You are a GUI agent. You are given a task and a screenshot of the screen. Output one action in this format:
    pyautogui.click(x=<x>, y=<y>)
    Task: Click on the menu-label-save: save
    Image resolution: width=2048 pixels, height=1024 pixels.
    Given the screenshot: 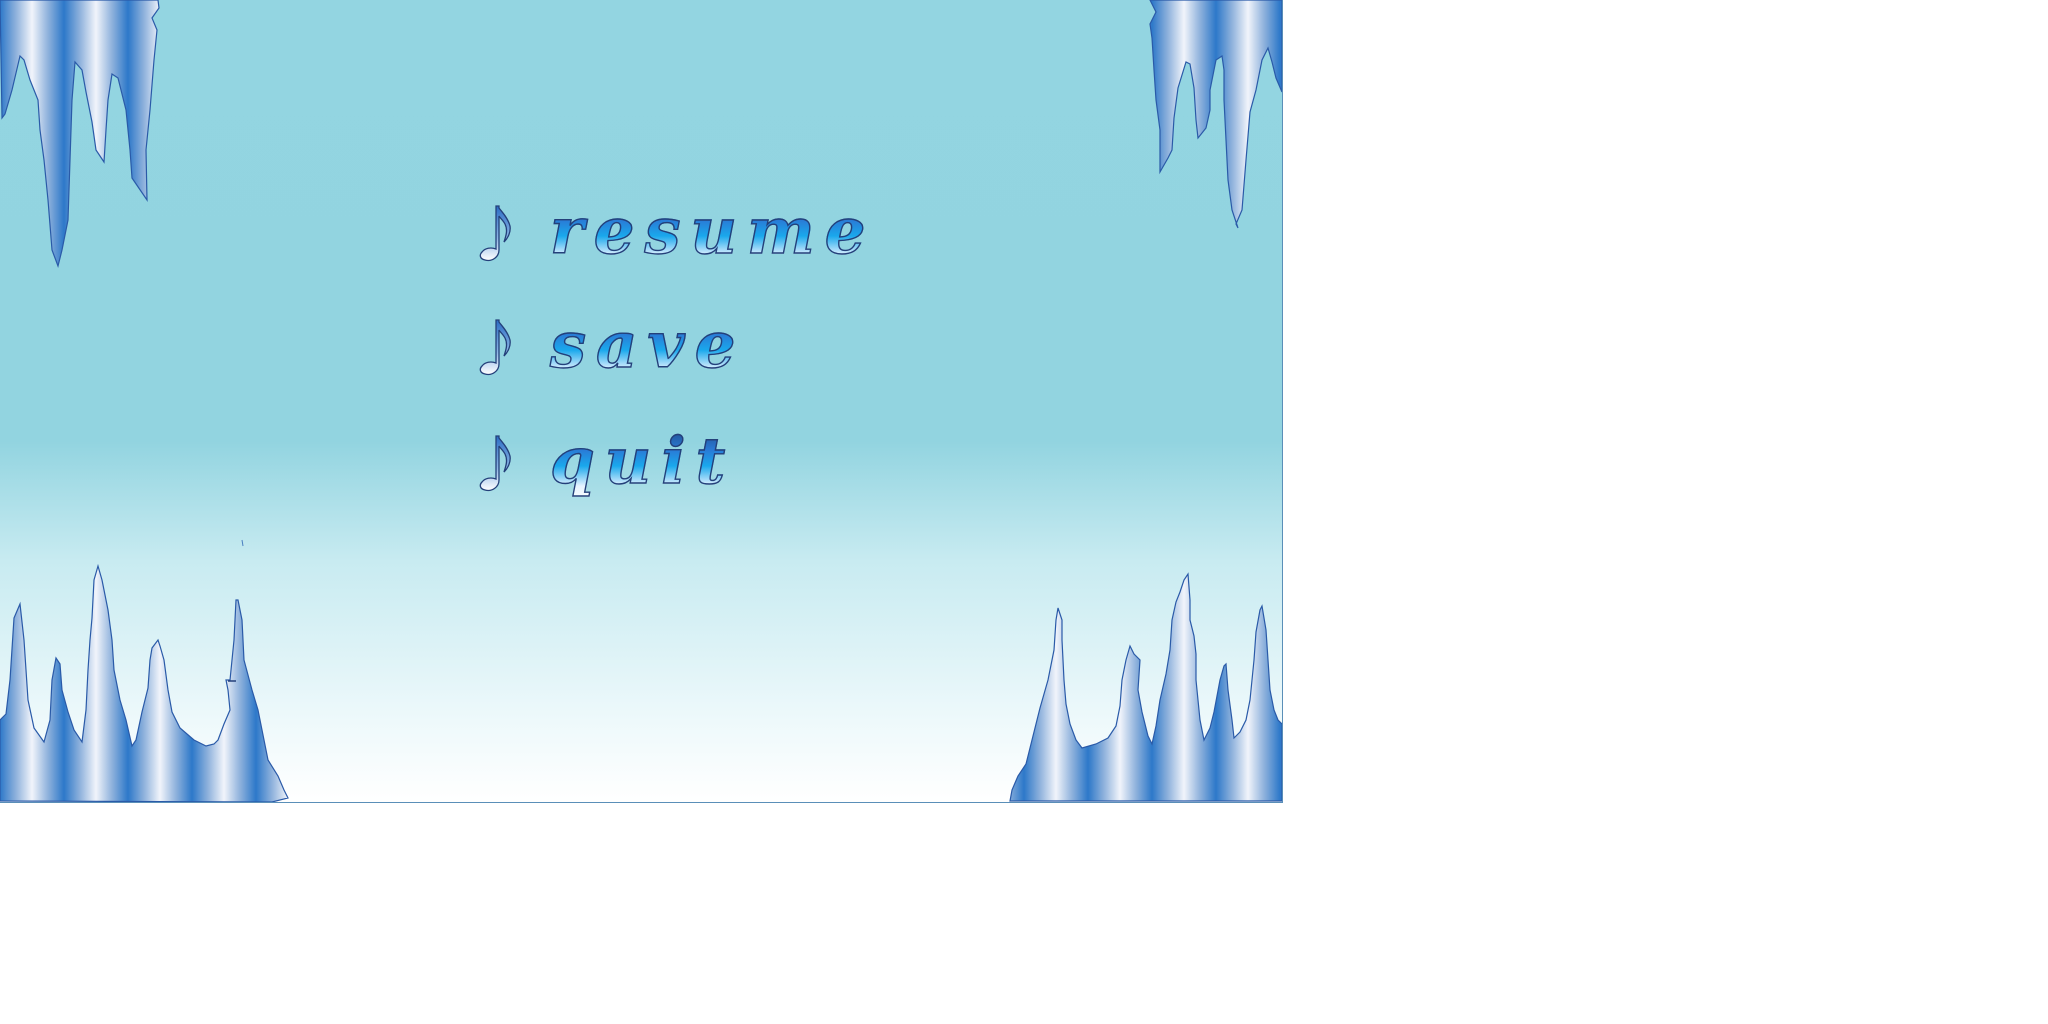 What is the action you would take?
    pyautogui.click(x=647, y=346)
    